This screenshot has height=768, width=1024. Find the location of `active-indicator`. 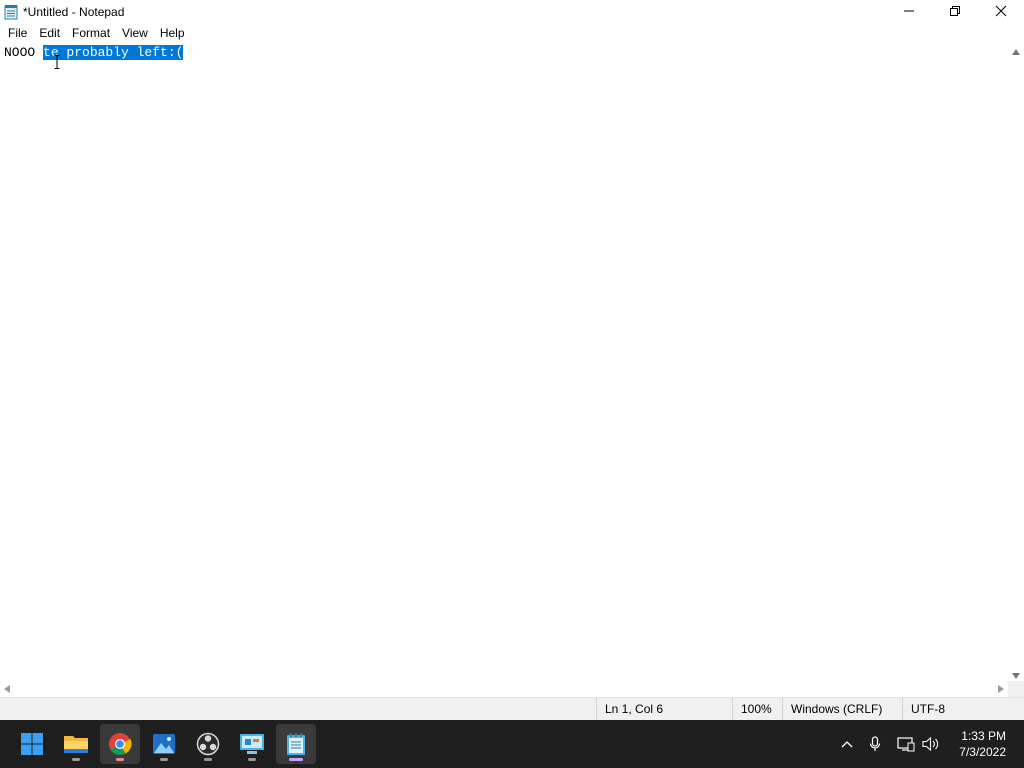

active-indicator is located at coordinates (296, 759).